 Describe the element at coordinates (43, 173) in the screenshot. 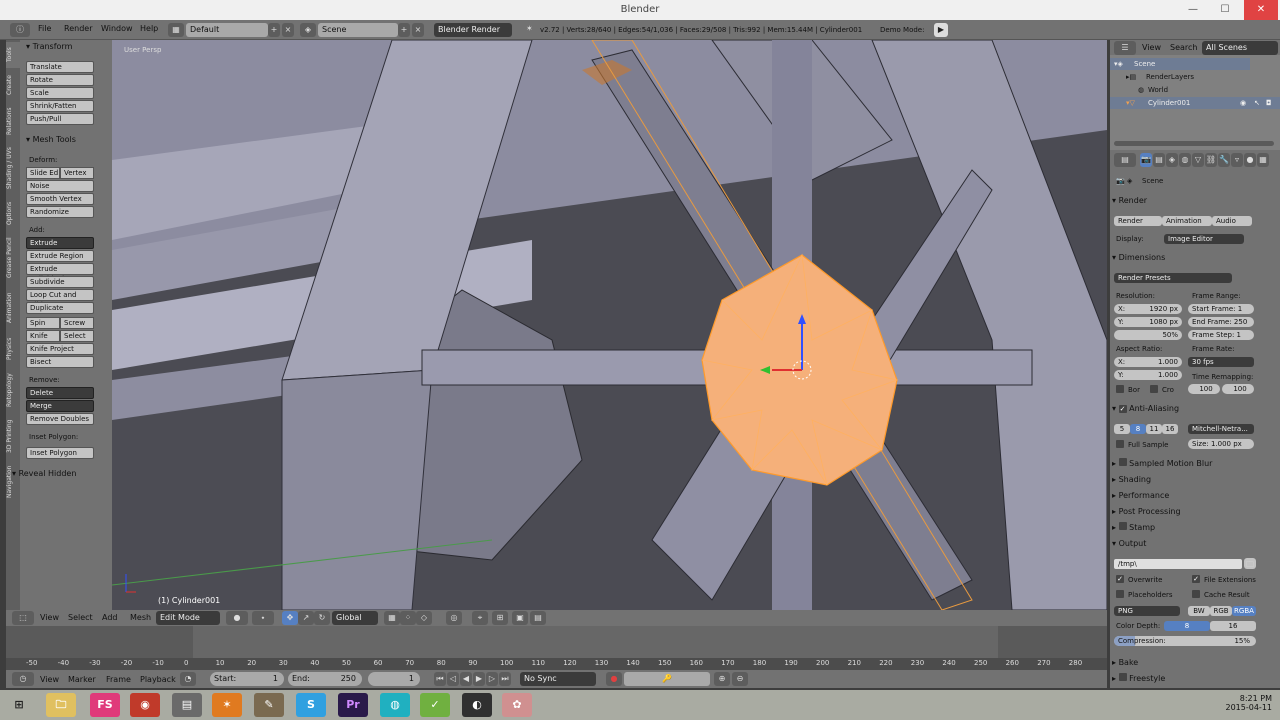

I see `slide-edge-button: Slide Ed` at that location.